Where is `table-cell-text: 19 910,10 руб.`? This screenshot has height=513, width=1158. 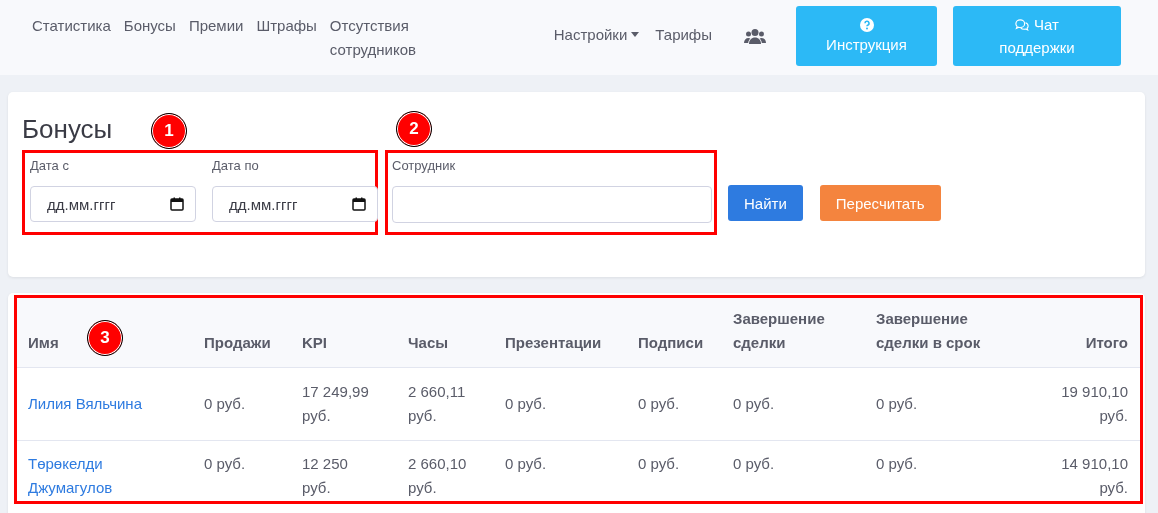
table-cell-text: 19 910,10 руб. is located at coordinates (1094, 404).